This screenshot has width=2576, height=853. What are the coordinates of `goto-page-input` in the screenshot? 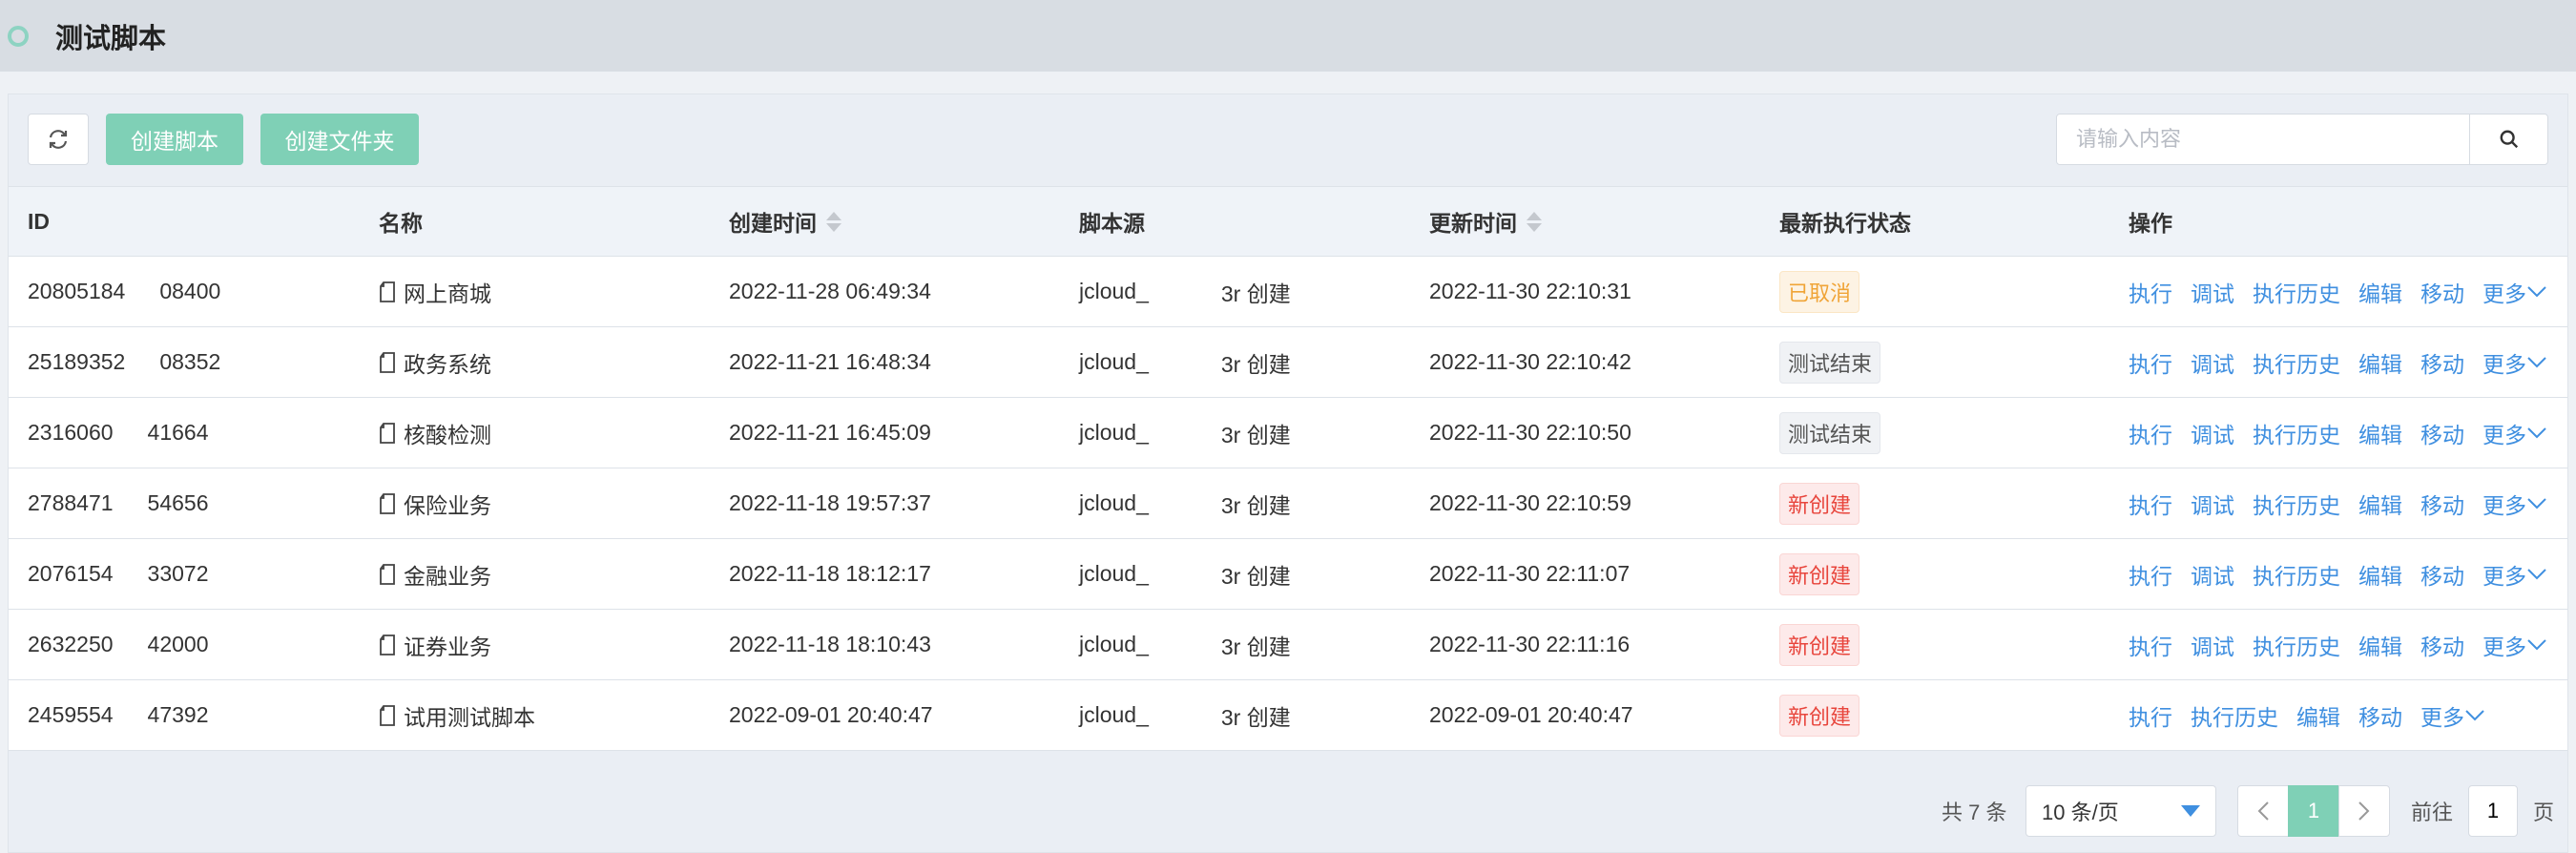 It's located at (2493, 811).